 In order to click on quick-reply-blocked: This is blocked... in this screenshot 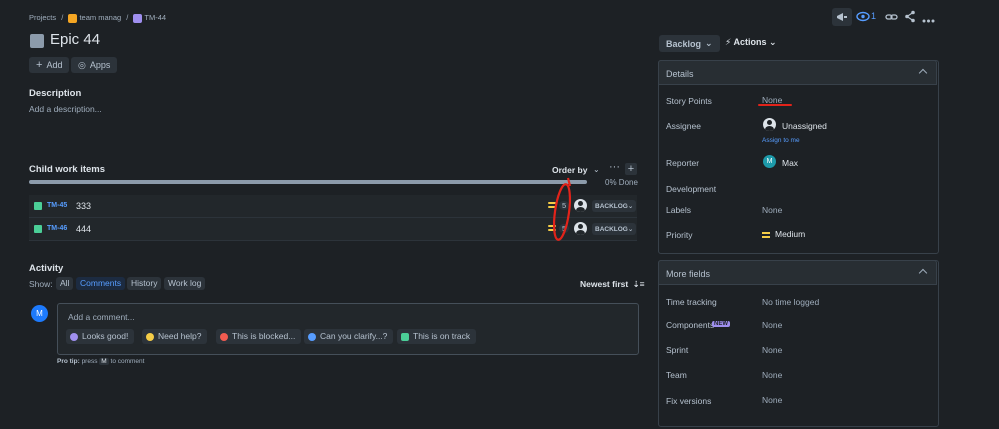, I will do `click(259, 336)`.